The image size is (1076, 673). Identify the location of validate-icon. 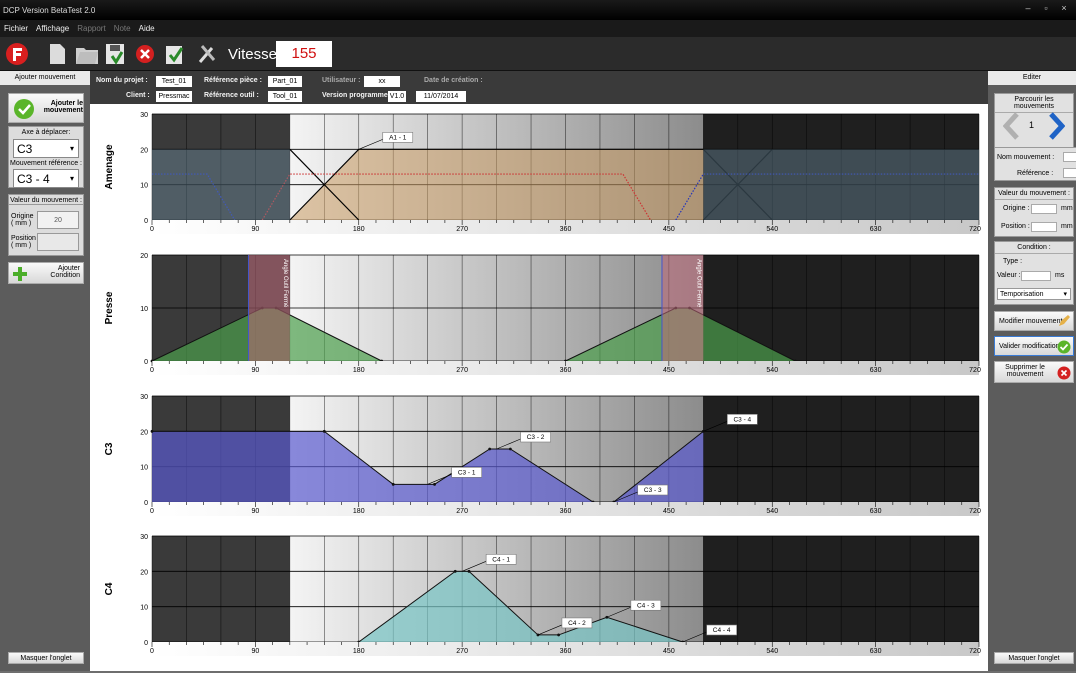
(175, 54).